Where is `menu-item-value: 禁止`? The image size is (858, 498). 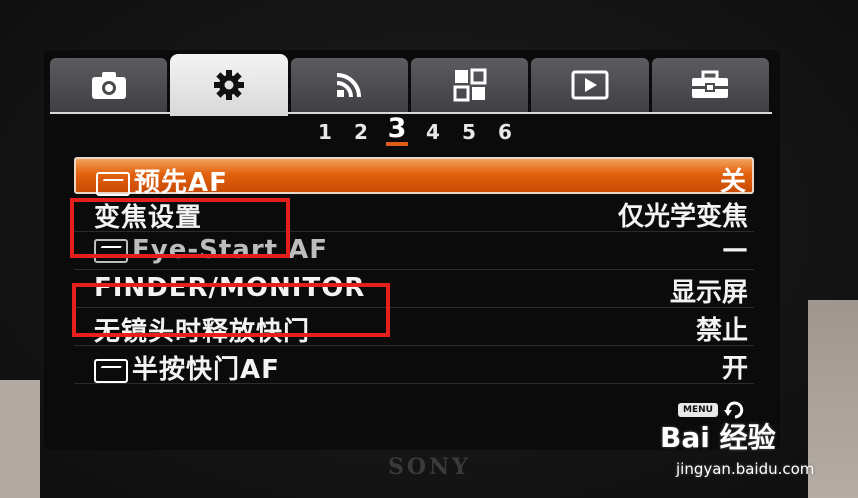
menu-item-value: 禁止 is located at coordinates (721, 331).